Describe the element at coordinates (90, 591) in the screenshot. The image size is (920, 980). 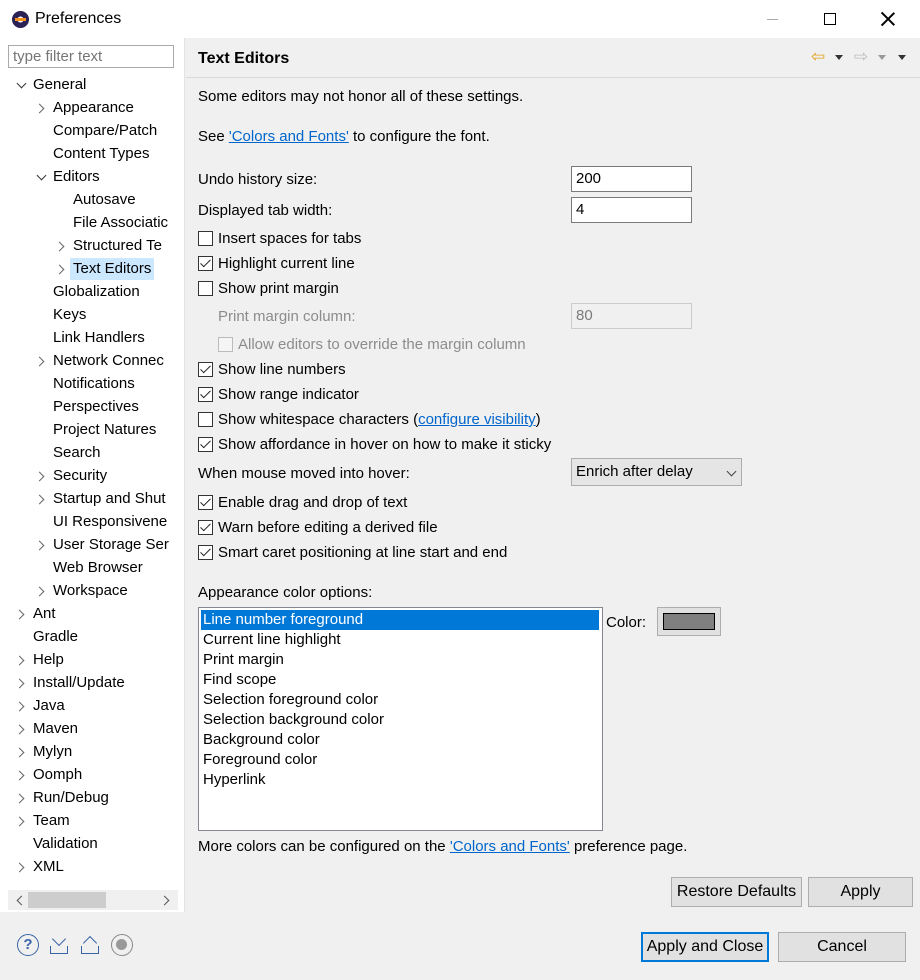
I see `tree-item: Workspace` at that location.